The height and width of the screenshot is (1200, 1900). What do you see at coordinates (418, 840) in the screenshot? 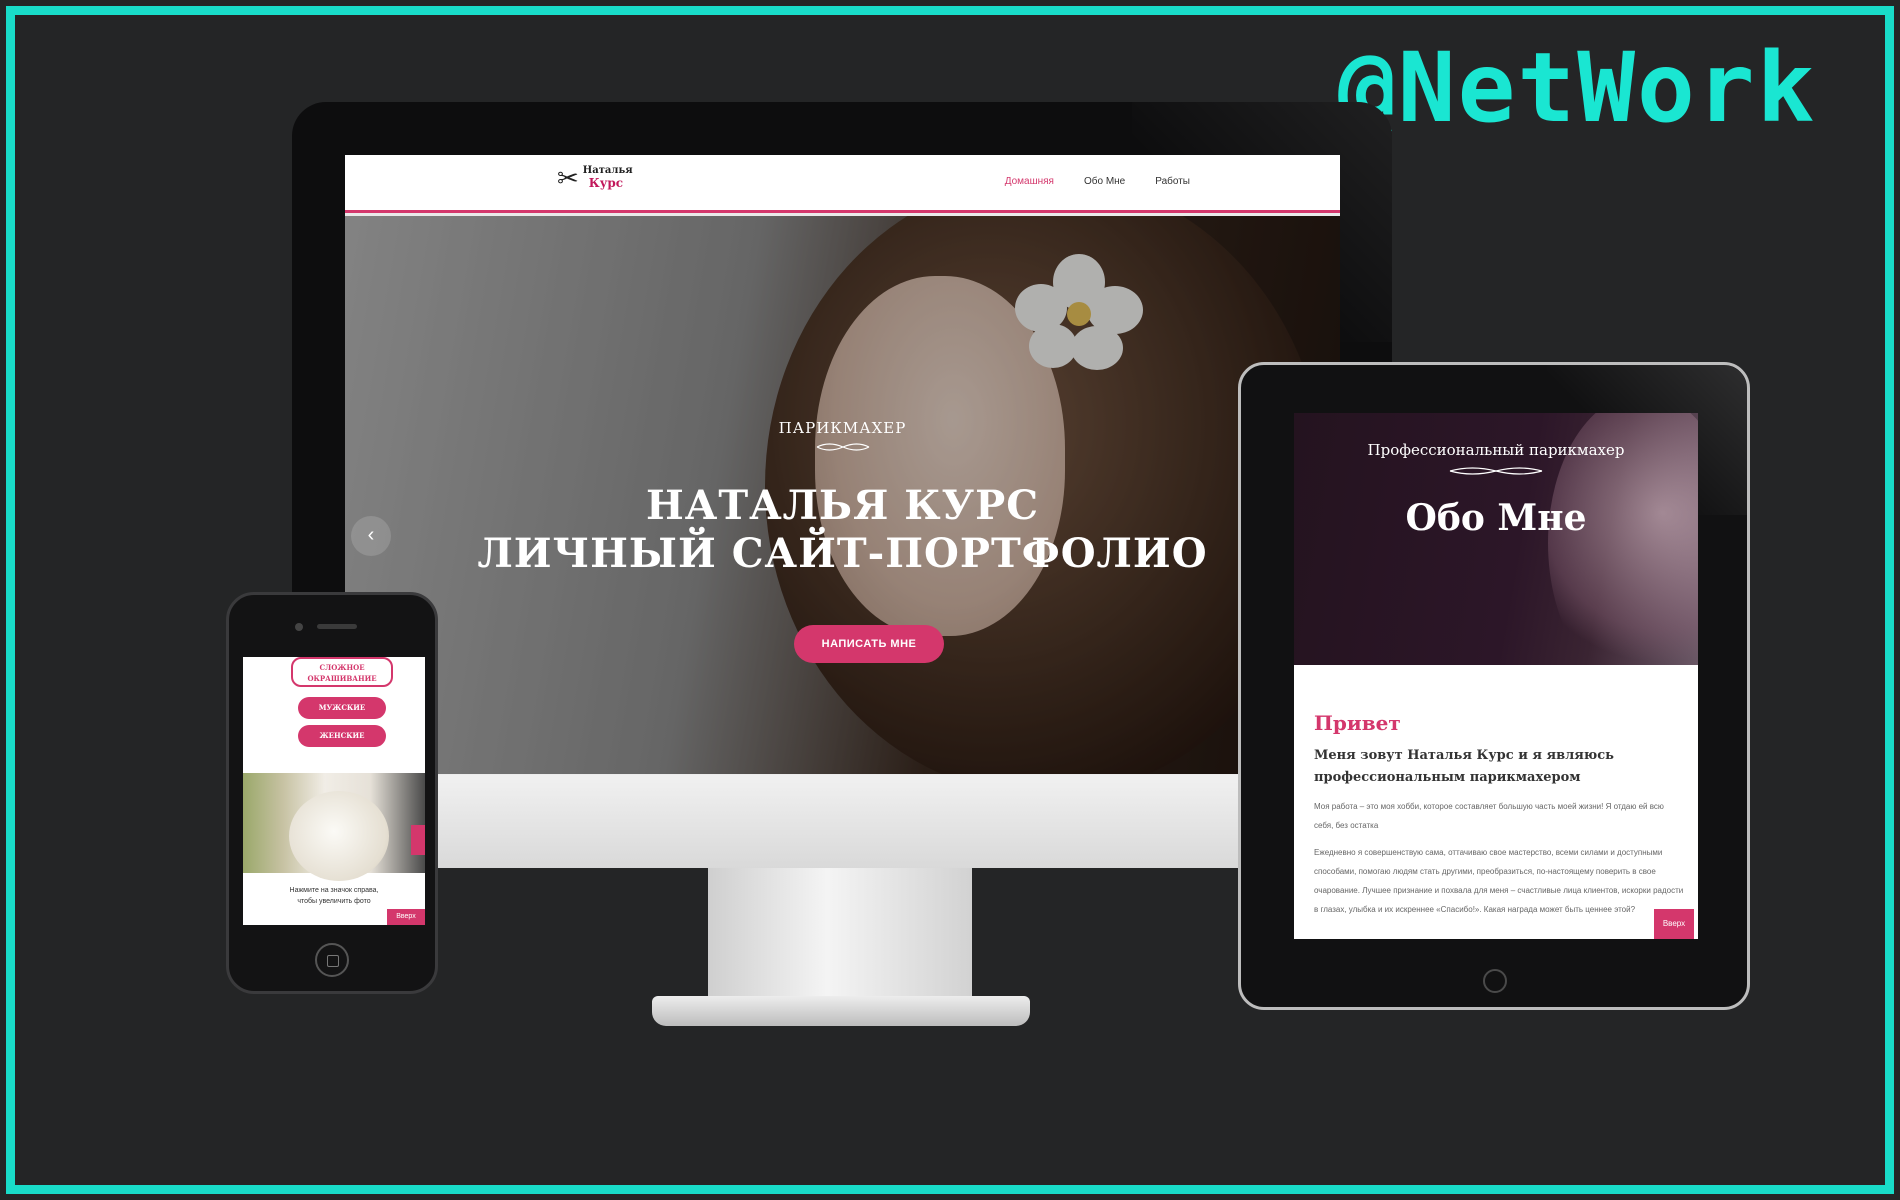
I see `zoom-icon` at bounding box center [418, 840].